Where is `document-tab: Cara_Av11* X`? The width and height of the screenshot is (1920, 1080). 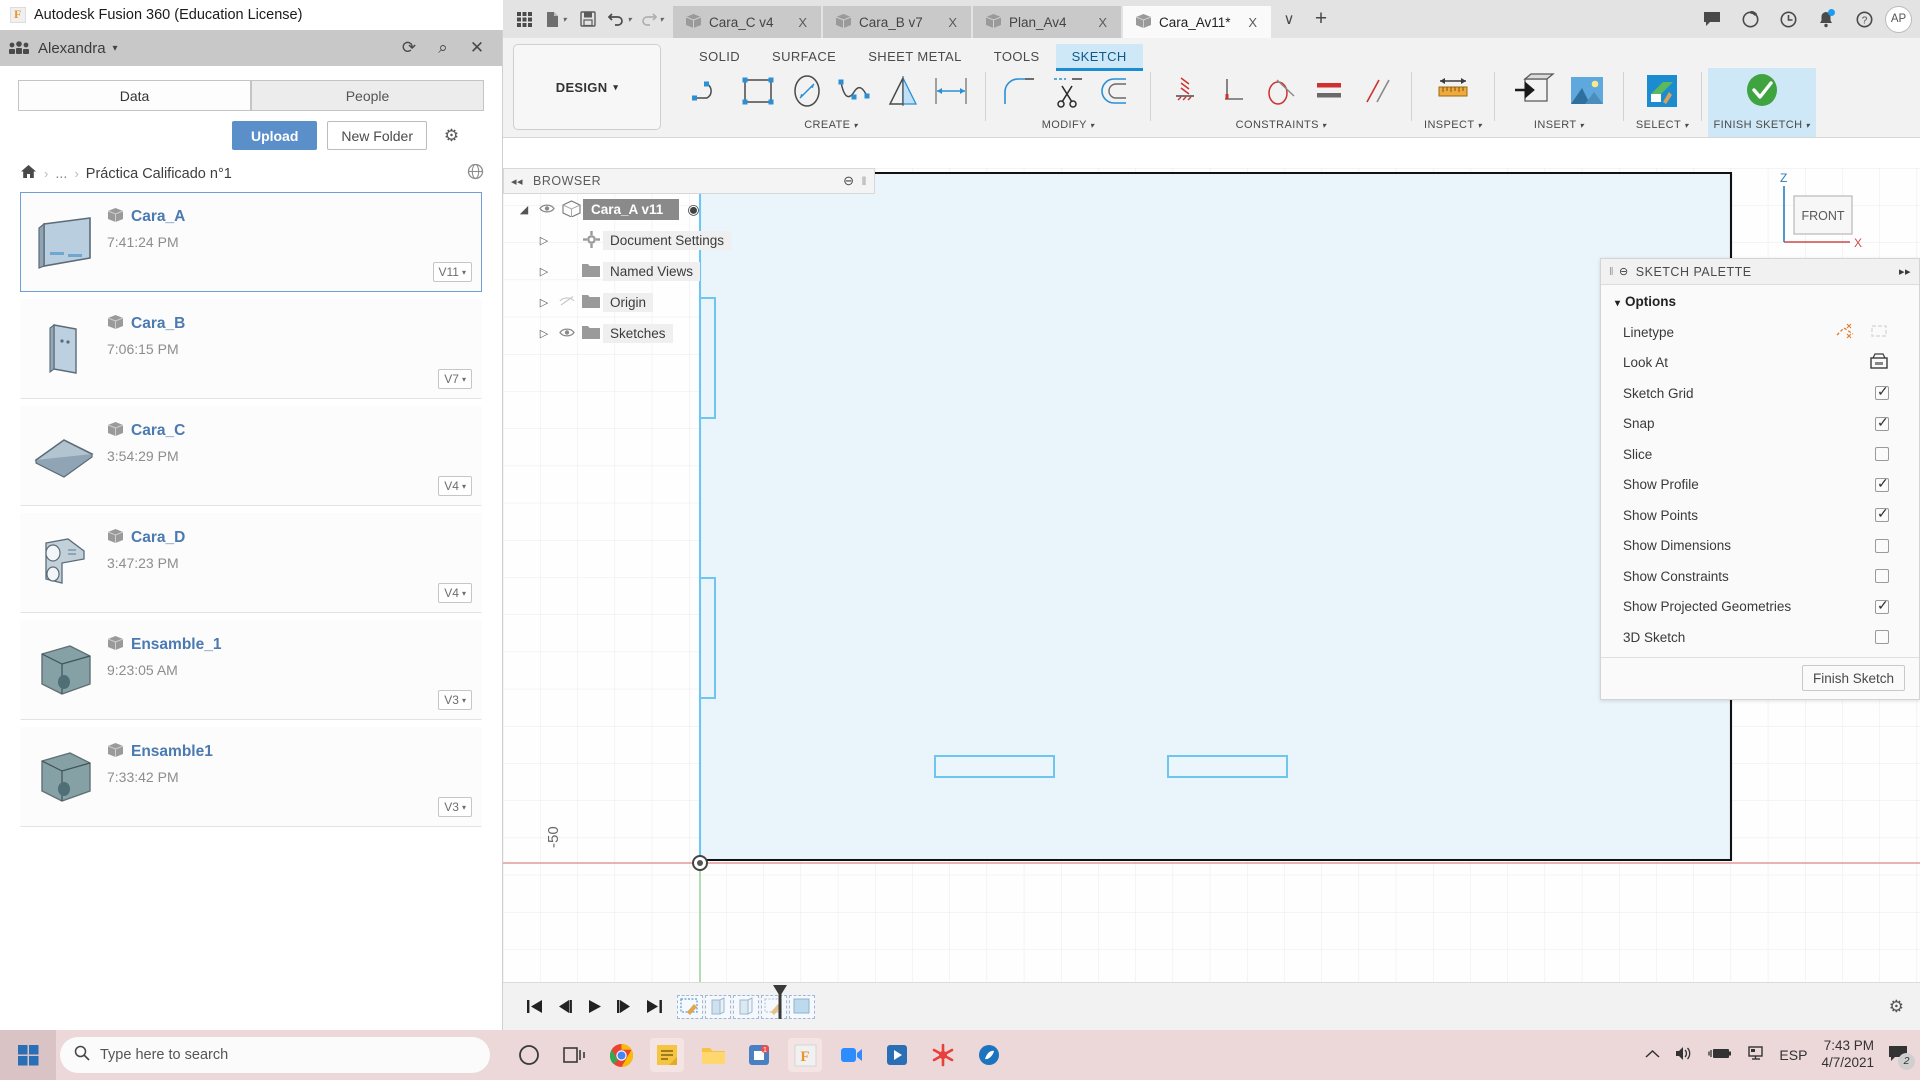 document-tab: Cara_Av11* X is located at coordinates (1197, 22).